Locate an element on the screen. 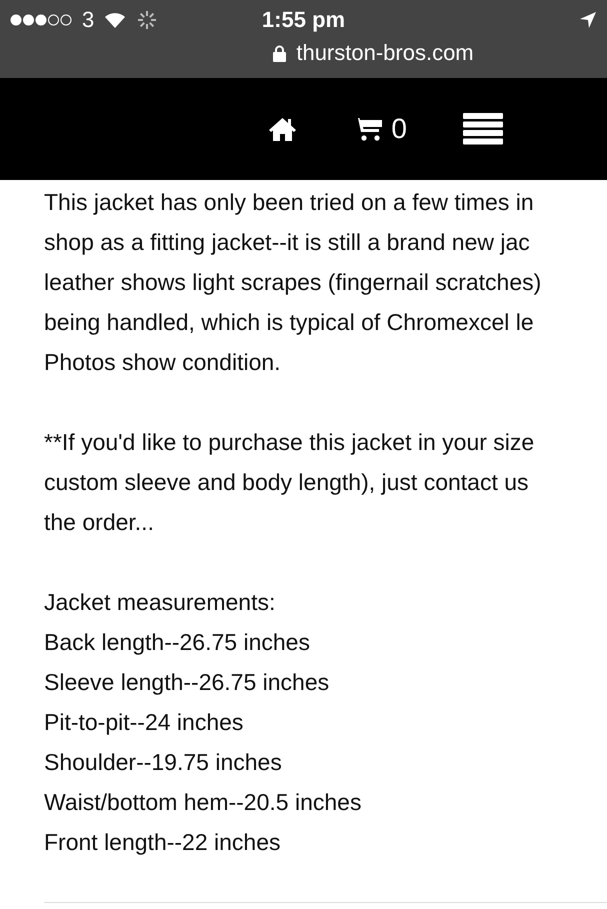  body-text-line: Photos show condition. is located at coordinates (163, 362).